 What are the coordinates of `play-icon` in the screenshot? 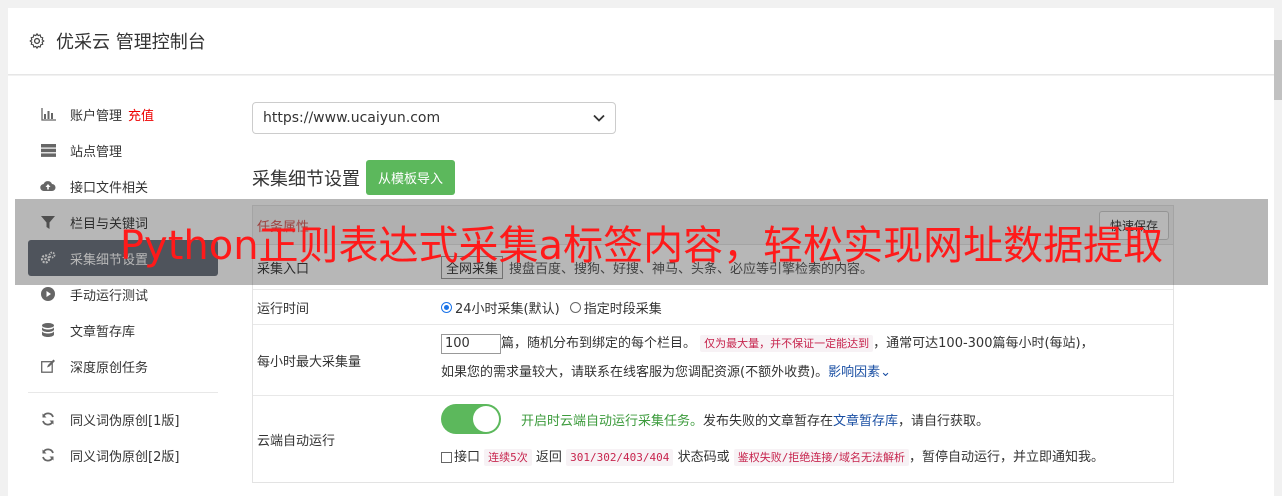 It's located at (48, 294).